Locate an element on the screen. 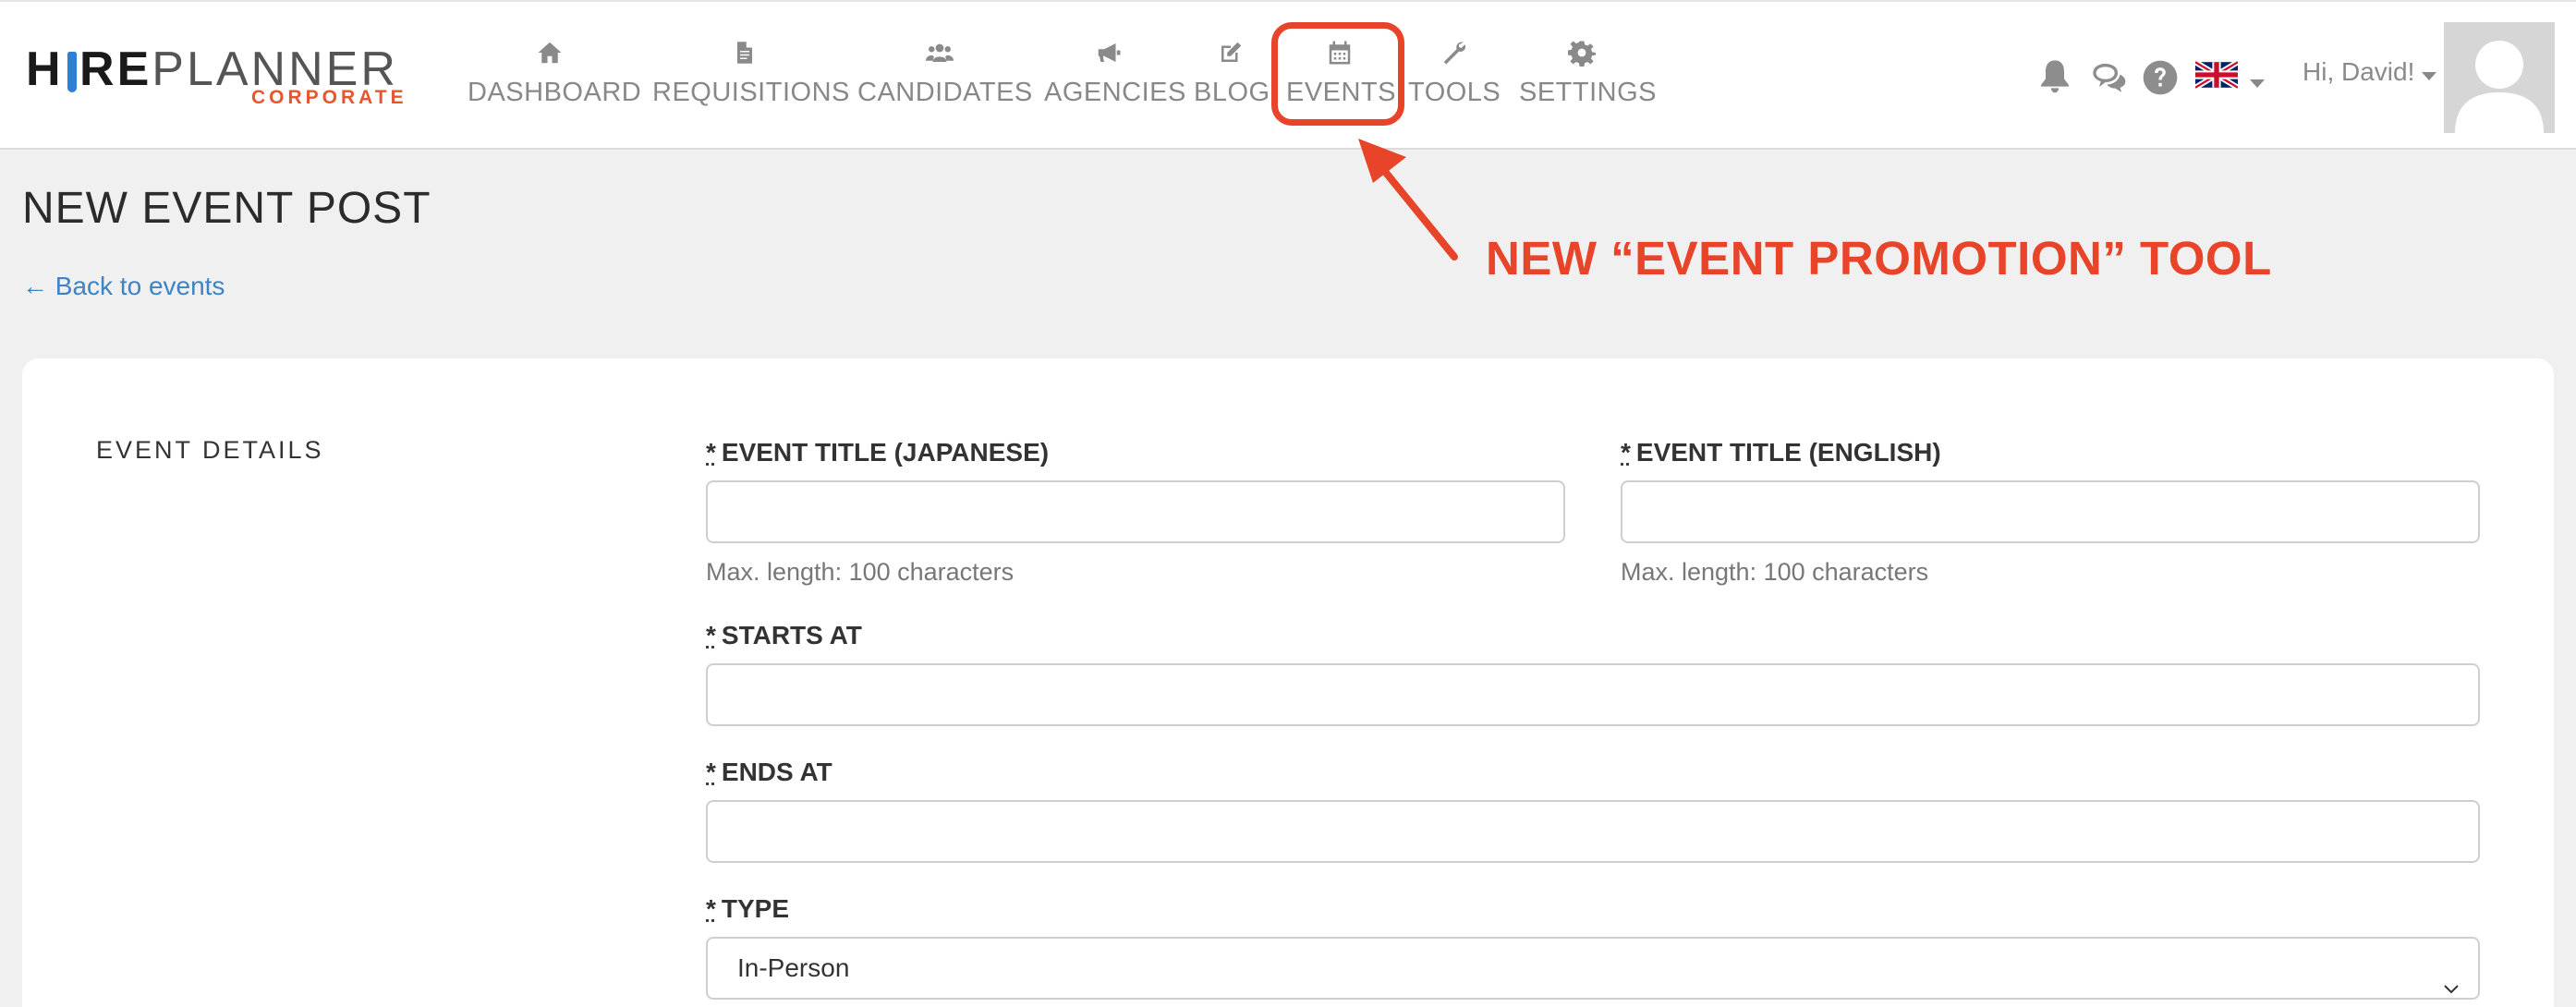  title-ja-help: Max. length: 100 characters is located at coordinates (860, 572).